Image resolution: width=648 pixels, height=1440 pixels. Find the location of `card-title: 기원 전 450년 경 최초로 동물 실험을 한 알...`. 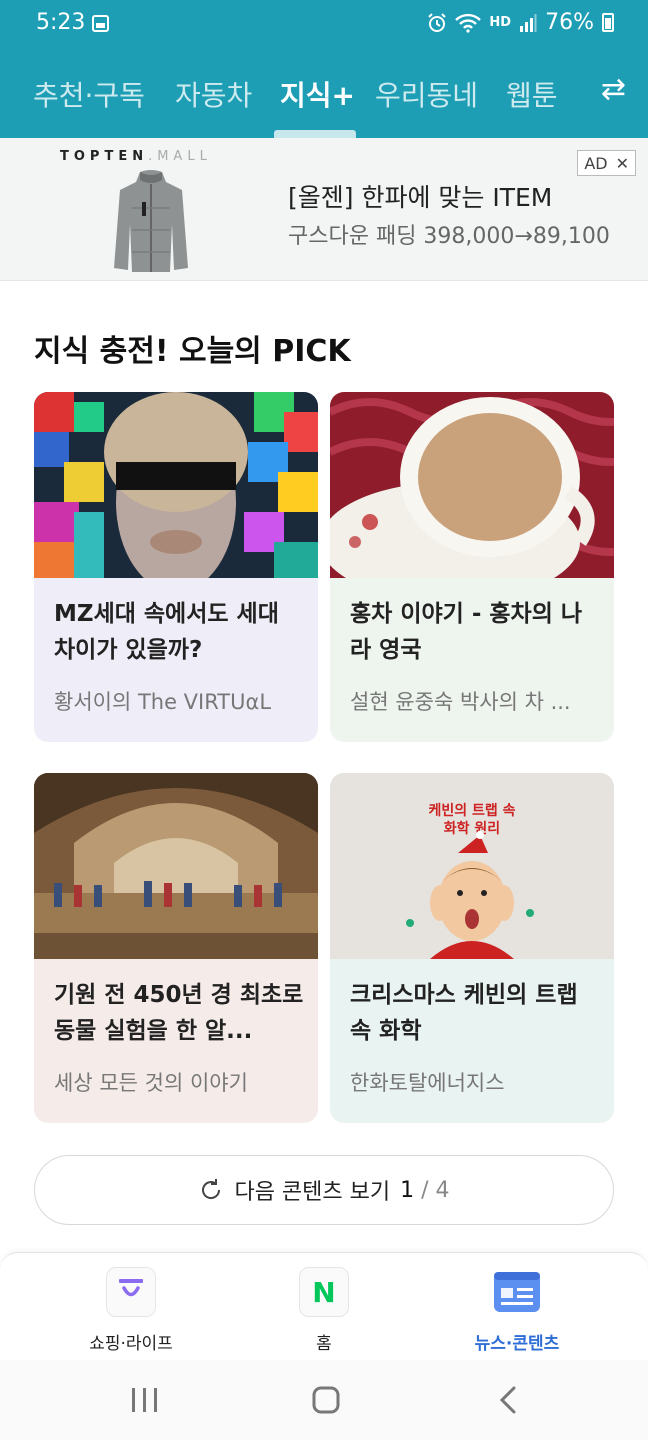

card-title: 기원 전 450년 경 최초로 동물 실험을 한 알... is located at coordinates (179, 1013).